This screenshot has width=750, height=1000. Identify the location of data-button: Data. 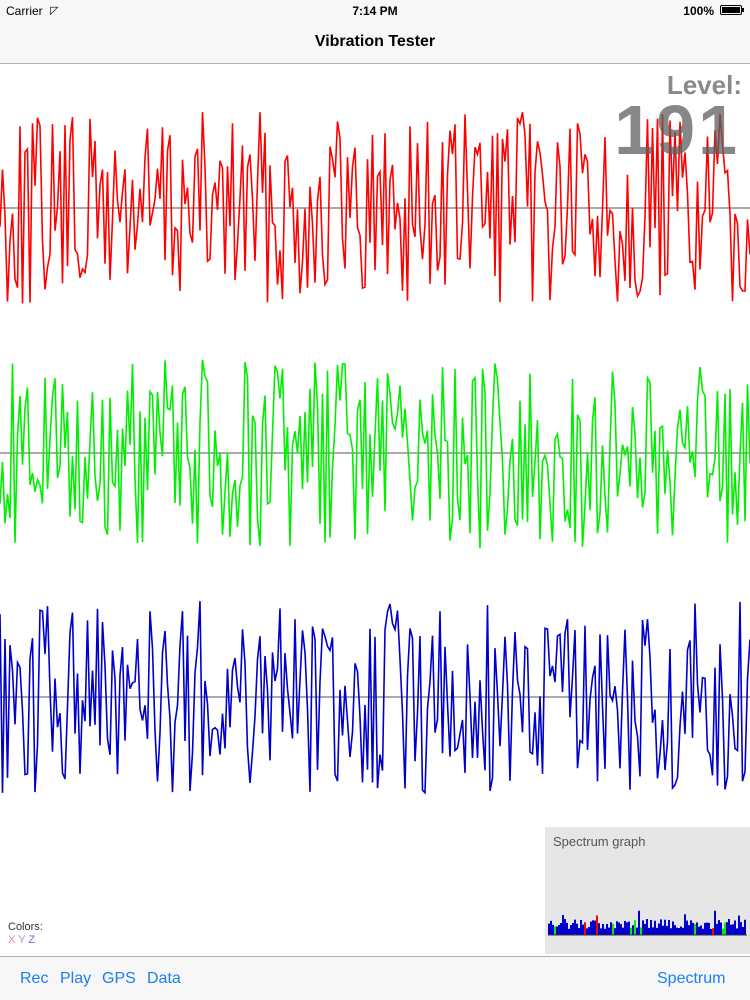
(164, 979).